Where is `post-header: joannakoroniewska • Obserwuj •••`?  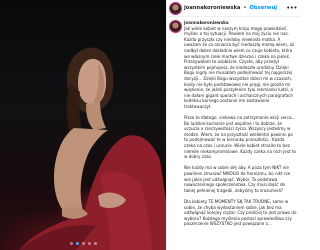
post-header: joannakoroniewska • Obserwuj ••• is located at coordinates (233, 8).